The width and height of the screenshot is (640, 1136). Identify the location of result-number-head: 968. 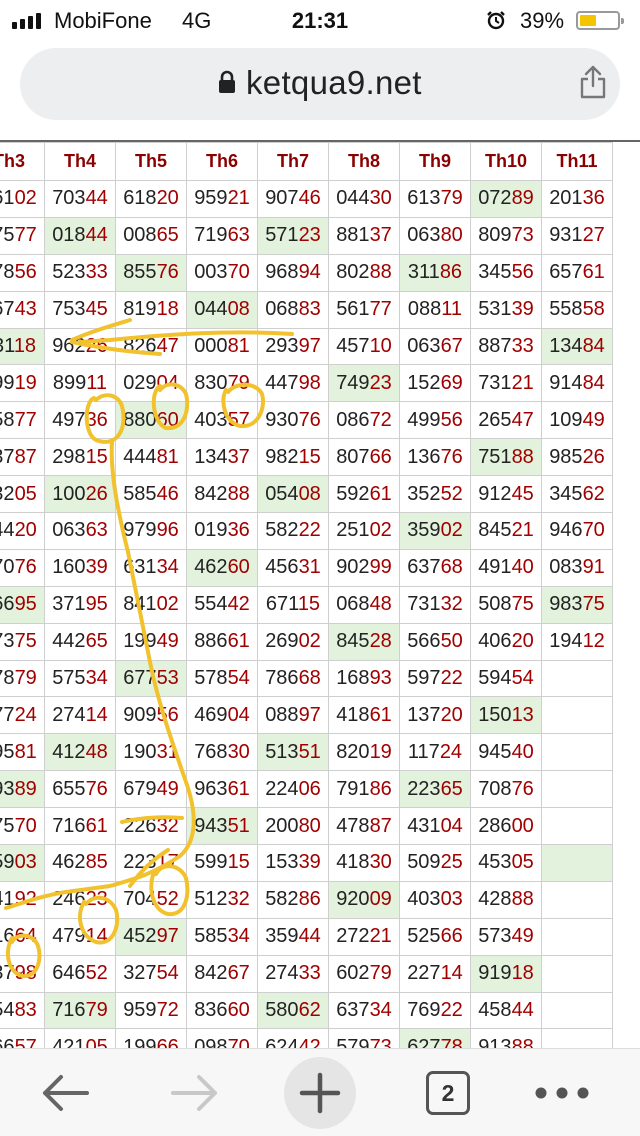
(282, 272).